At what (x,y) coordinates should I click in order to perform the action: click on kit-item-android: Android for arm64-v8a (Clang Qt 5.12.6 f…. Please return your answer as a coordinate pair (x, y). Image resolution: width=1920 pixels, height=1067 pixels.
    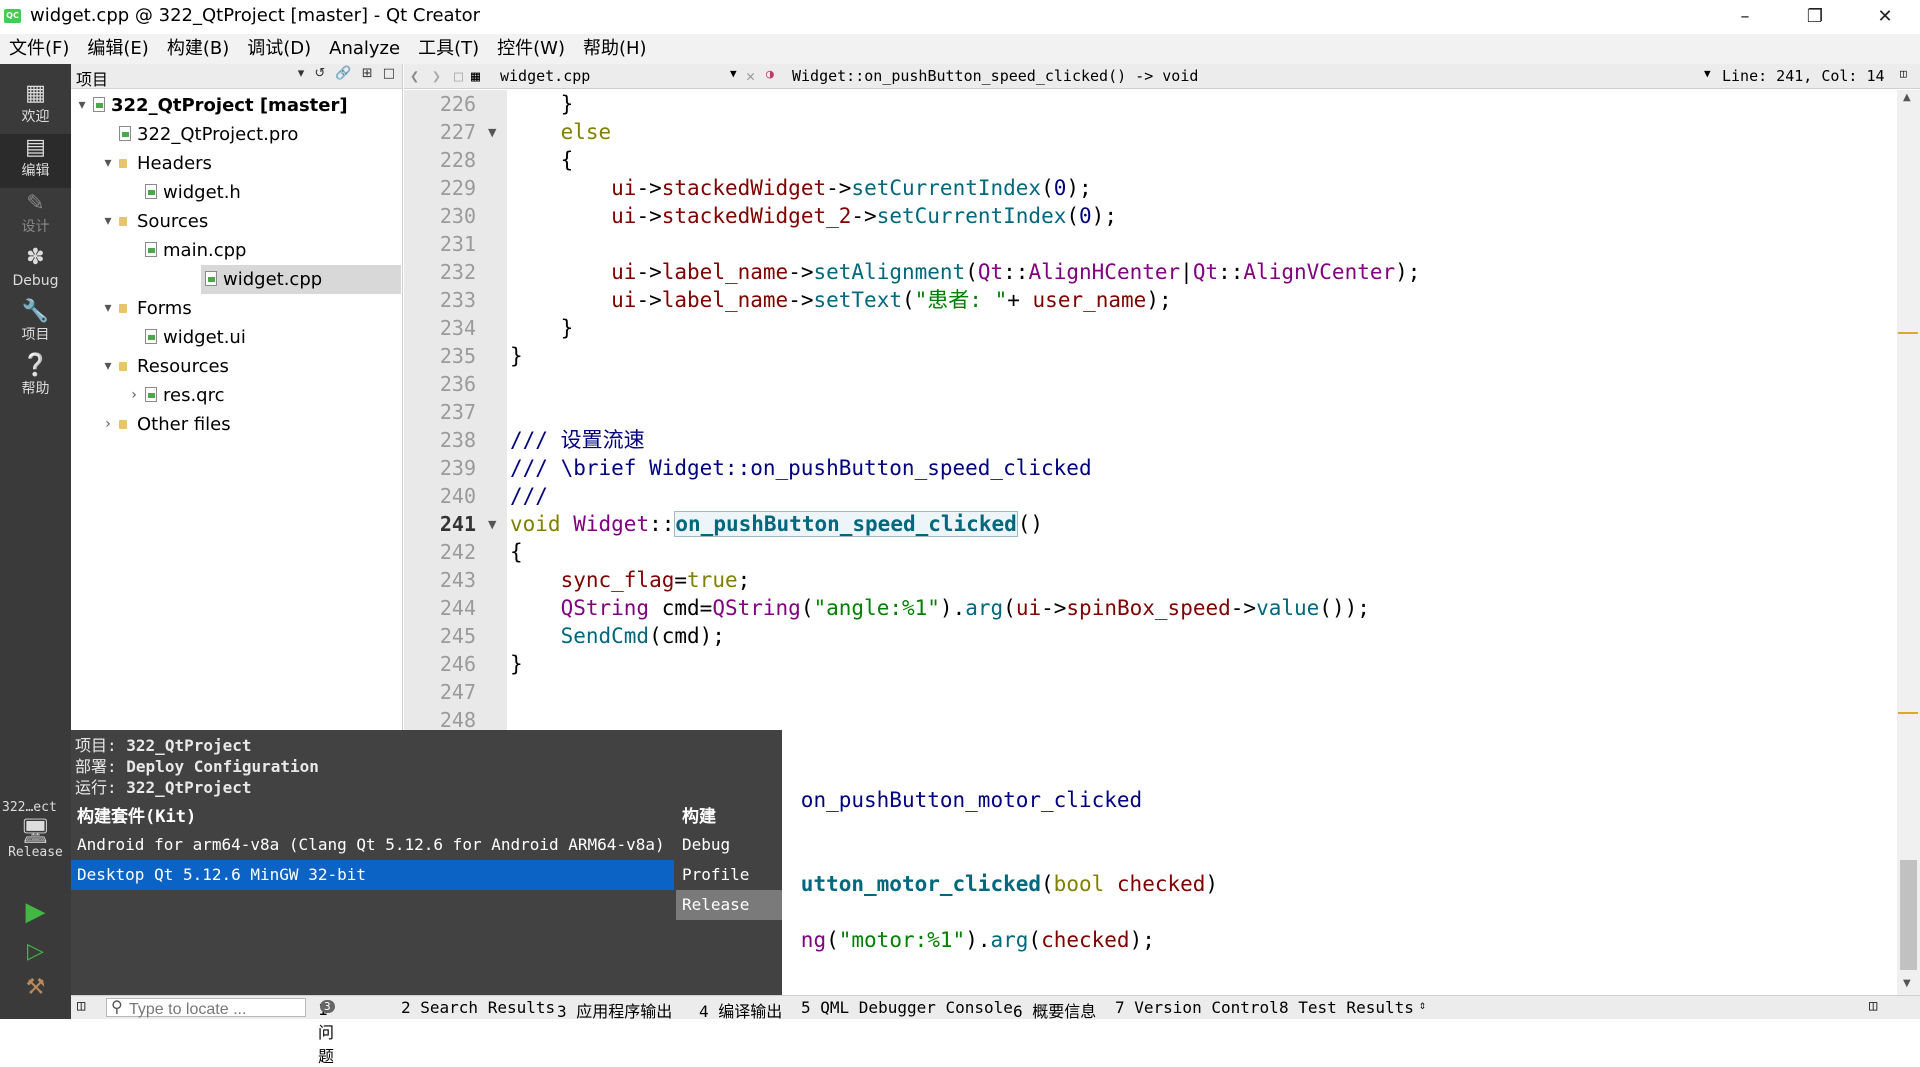
    Looking at the image, I should click on (372, 845).